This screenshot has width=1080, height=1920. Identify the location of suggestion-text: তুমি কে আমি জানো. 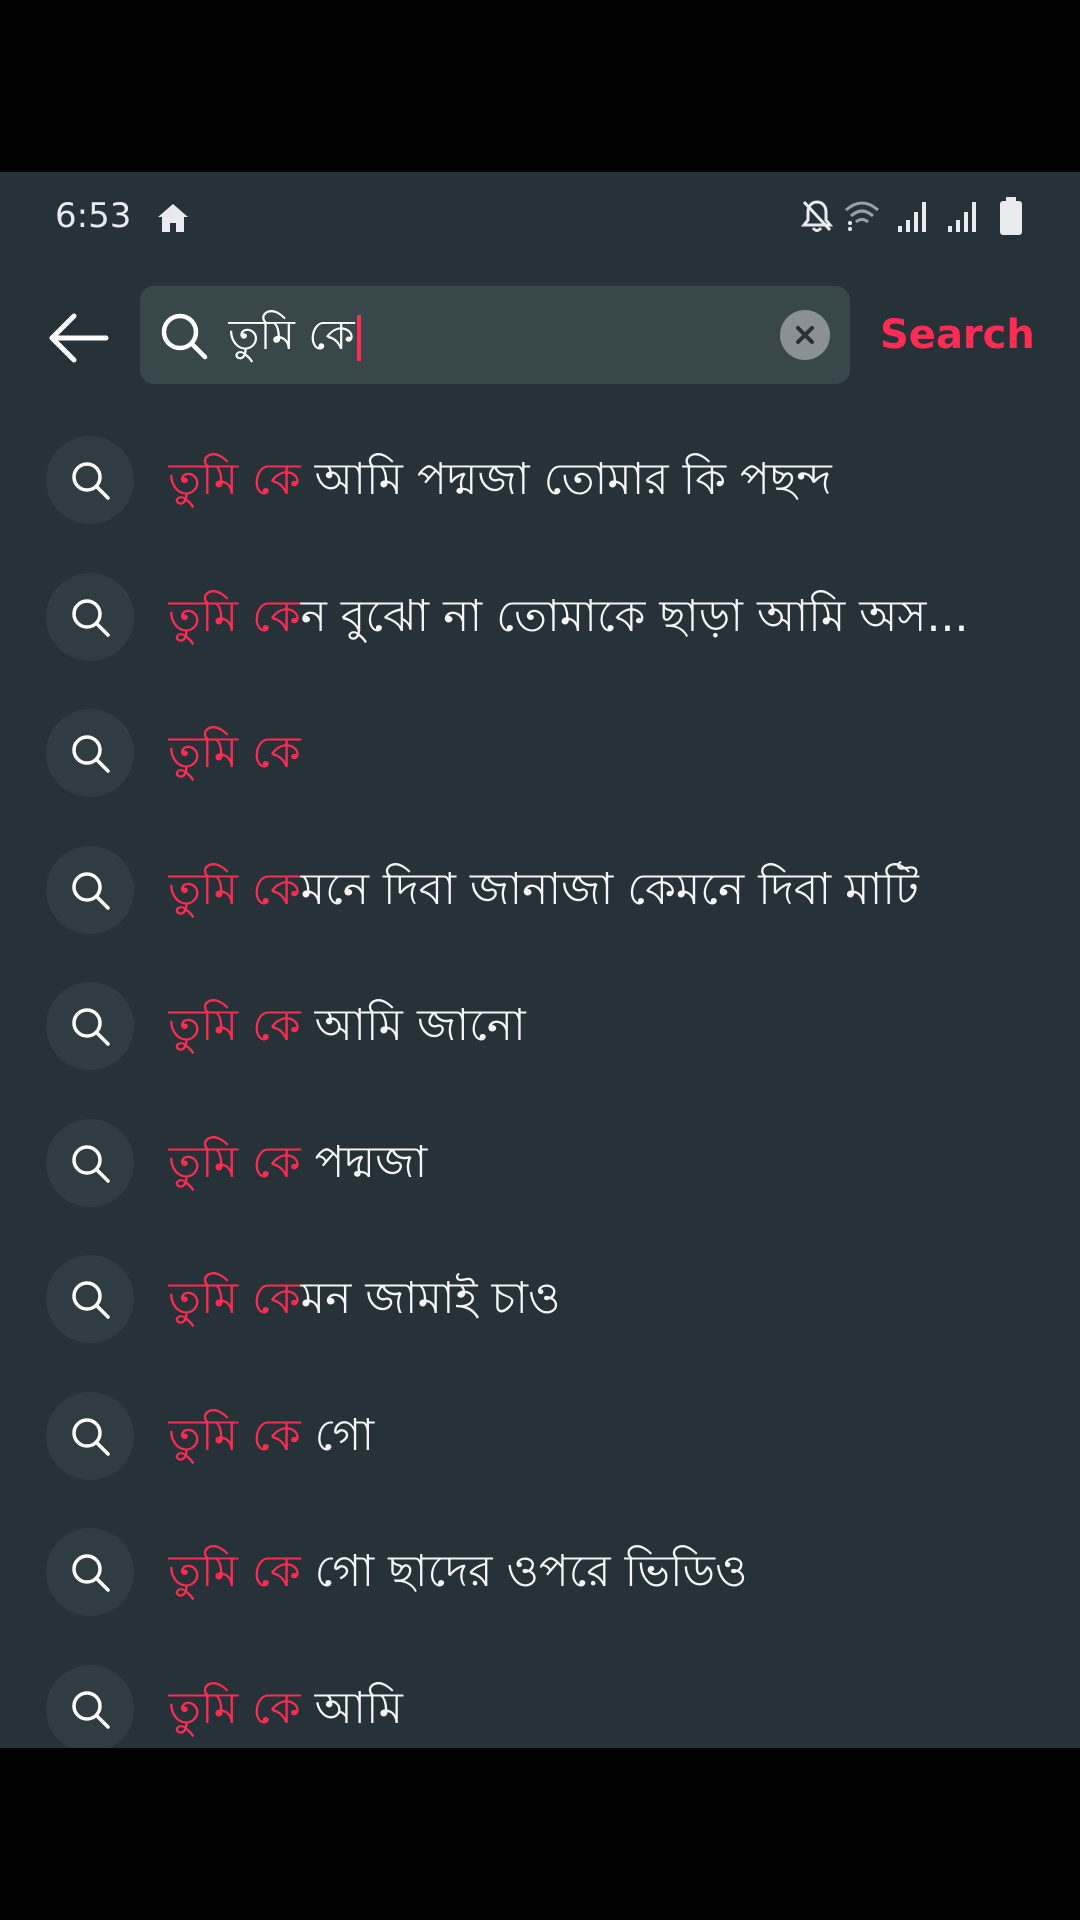
(603, 1026).